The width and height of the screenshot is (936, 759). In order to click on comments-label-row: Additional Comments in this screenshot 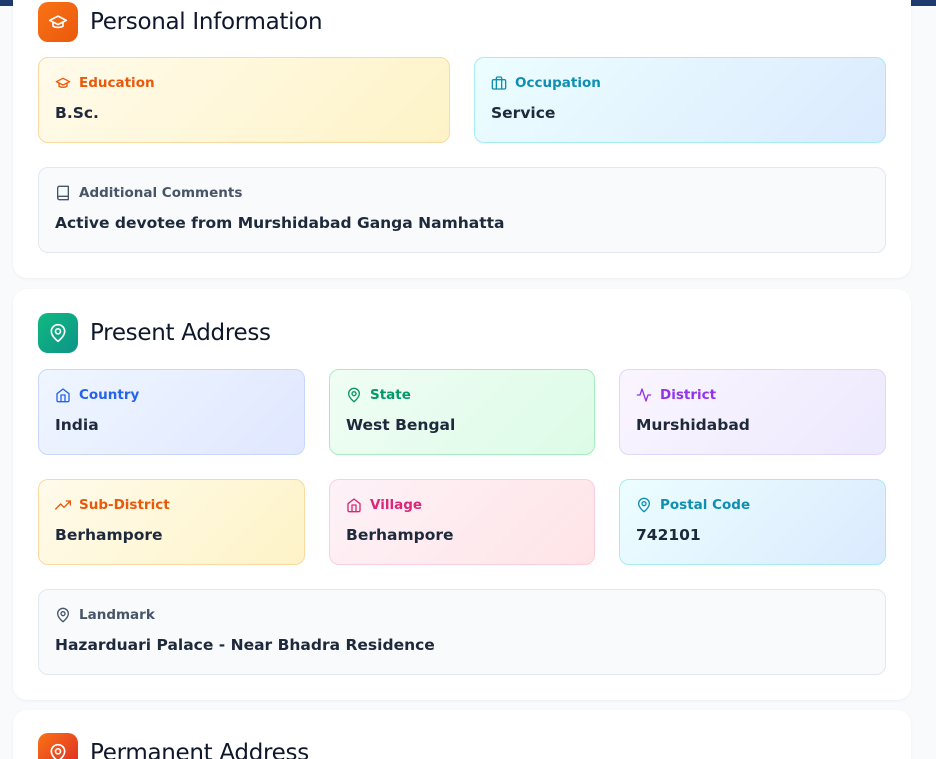, I will do `click(148, 193)`.